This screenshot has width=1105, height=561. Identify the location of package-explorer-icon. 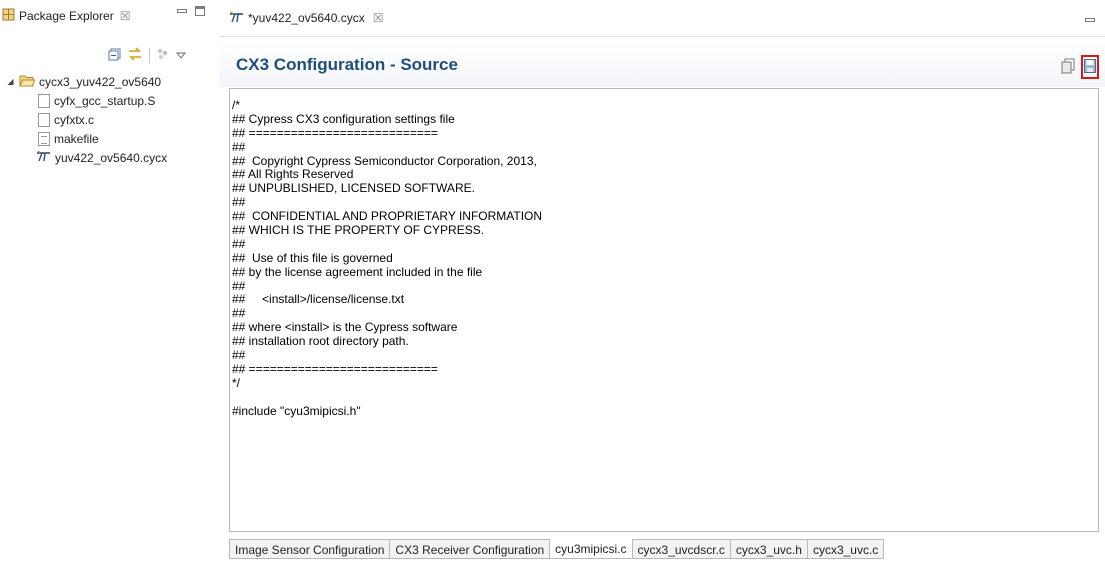
(8, 16).